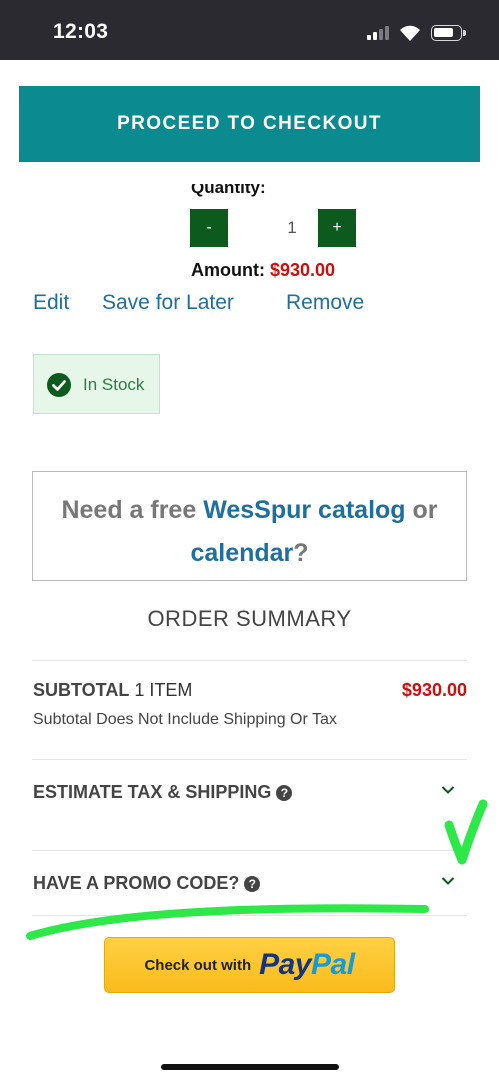 Image resolution: width=499 pixels, height=1080 pixels. I want to click on promo-code-text: HAVE A PROMO CODE?, so click(136, 883).